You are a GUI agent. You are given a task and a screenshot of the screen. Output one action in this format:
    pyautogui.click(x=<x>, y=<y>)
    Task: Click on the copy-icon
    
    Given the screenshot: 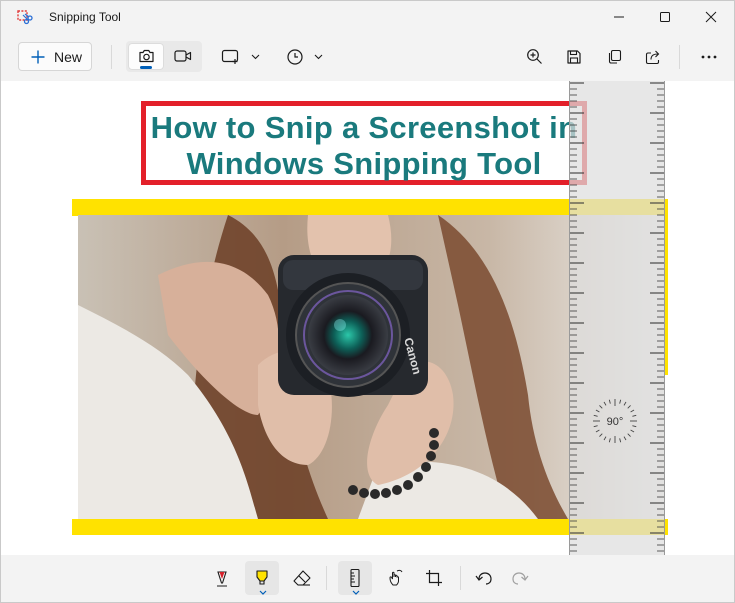 What is the action you would take?
    pyautogui.click(x=614, y=56)
    